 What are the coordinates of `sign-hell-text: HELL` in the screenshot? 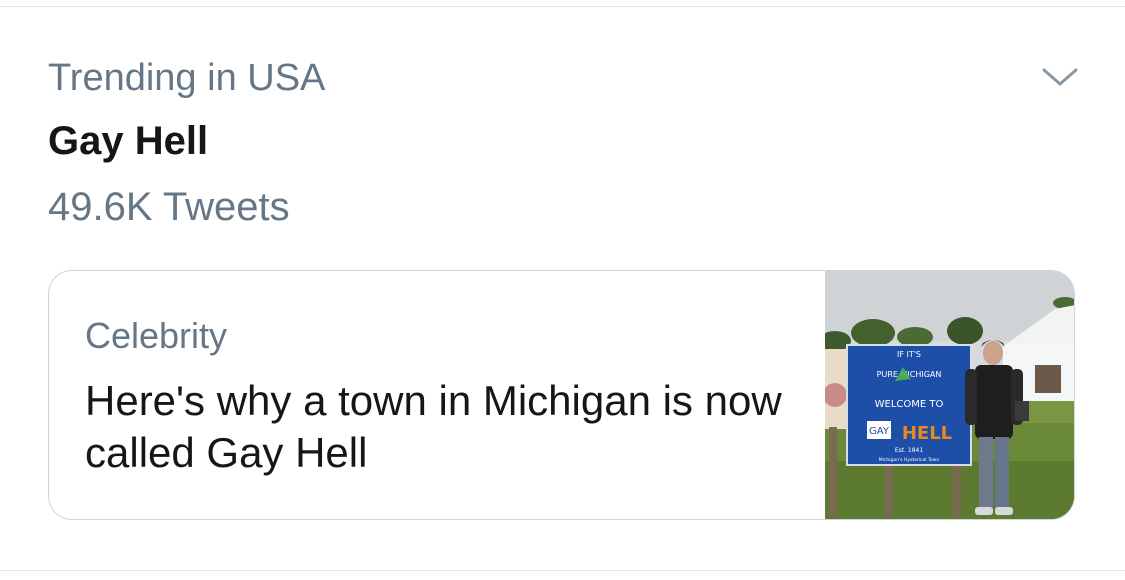 It's located at (927, 433).